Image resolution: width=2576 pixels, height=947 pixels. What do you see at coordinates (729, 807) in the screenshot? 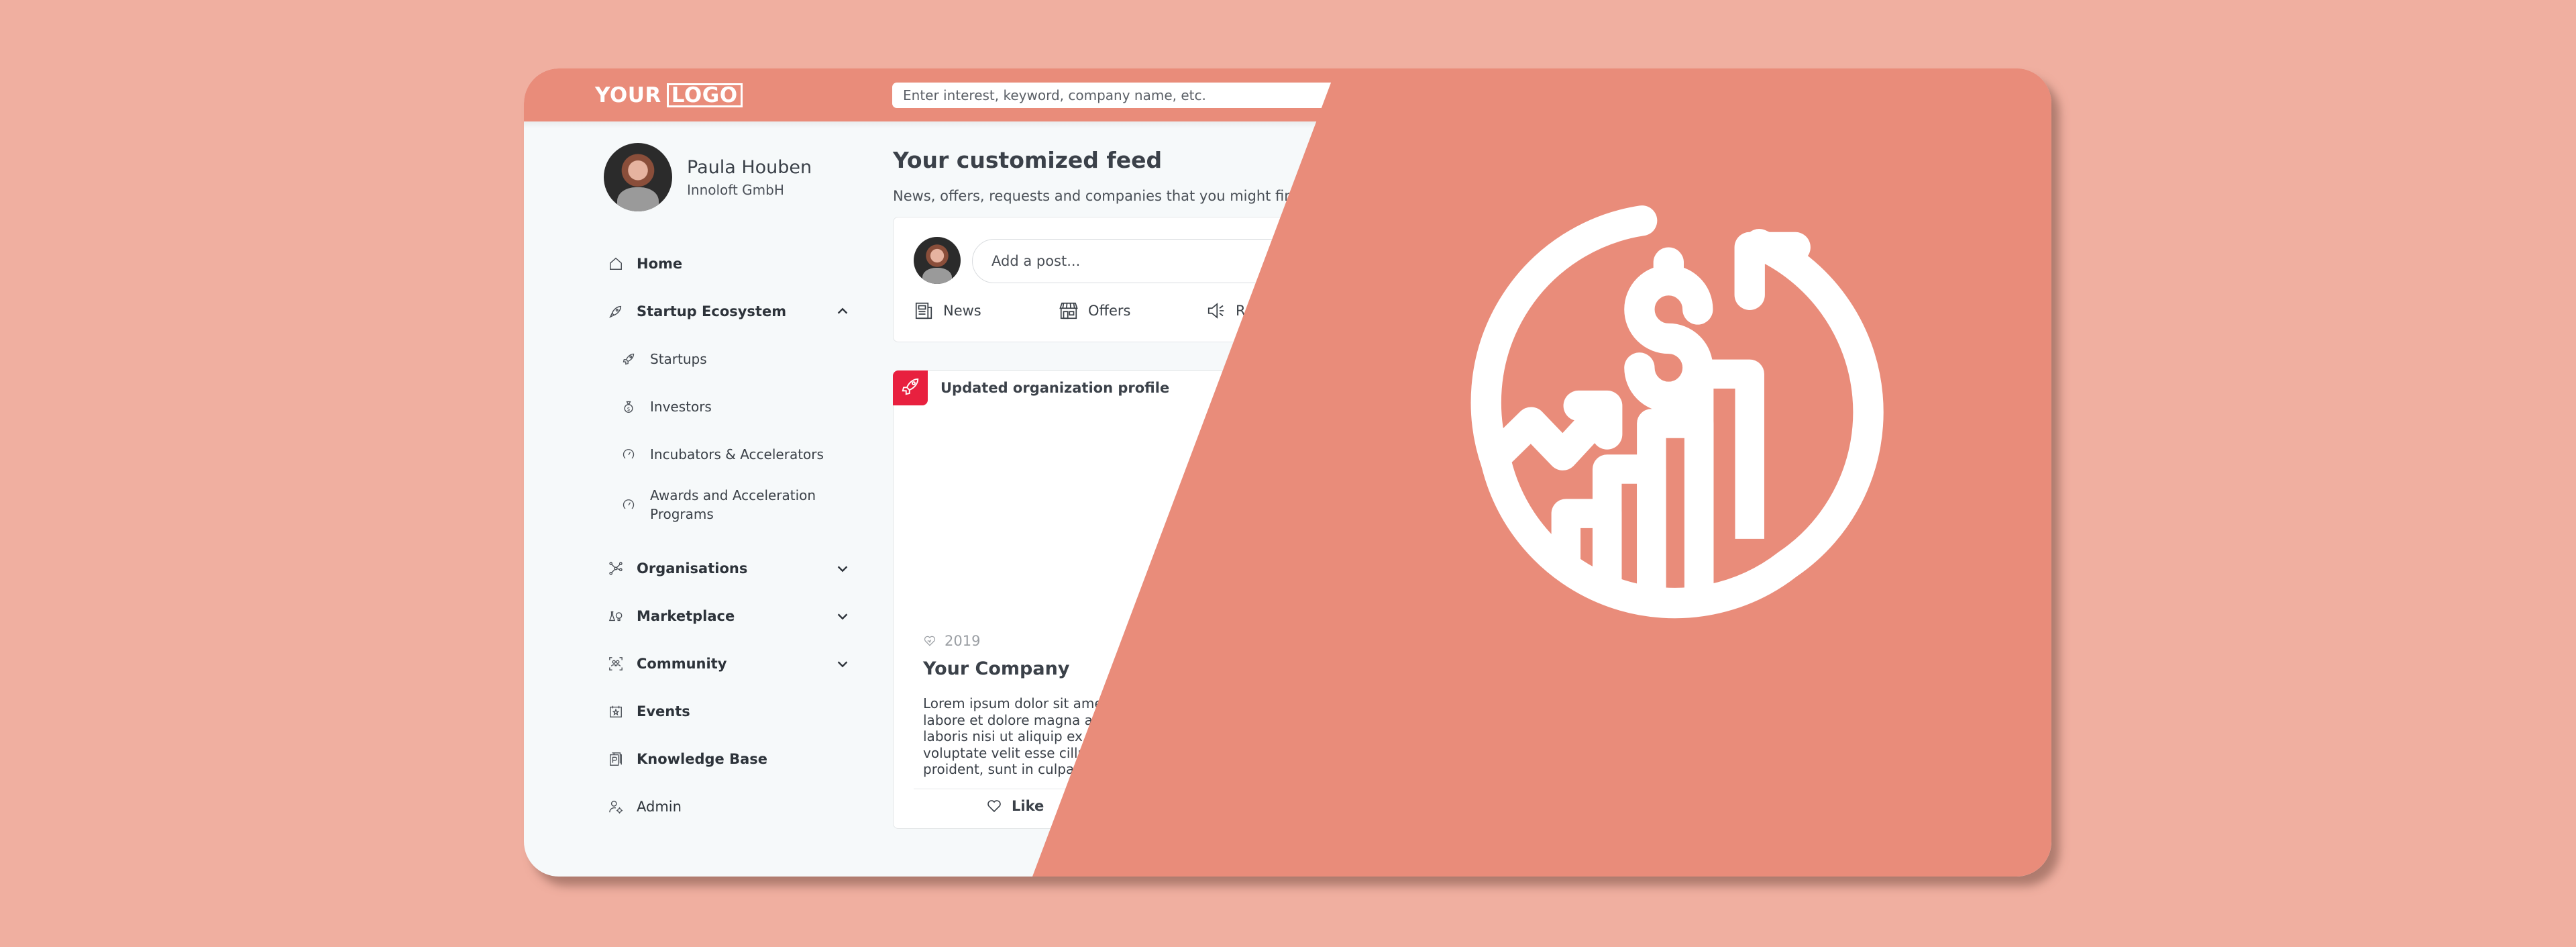
I see `sidebar-item-admin: Admin` at bounding box center [729, 807].